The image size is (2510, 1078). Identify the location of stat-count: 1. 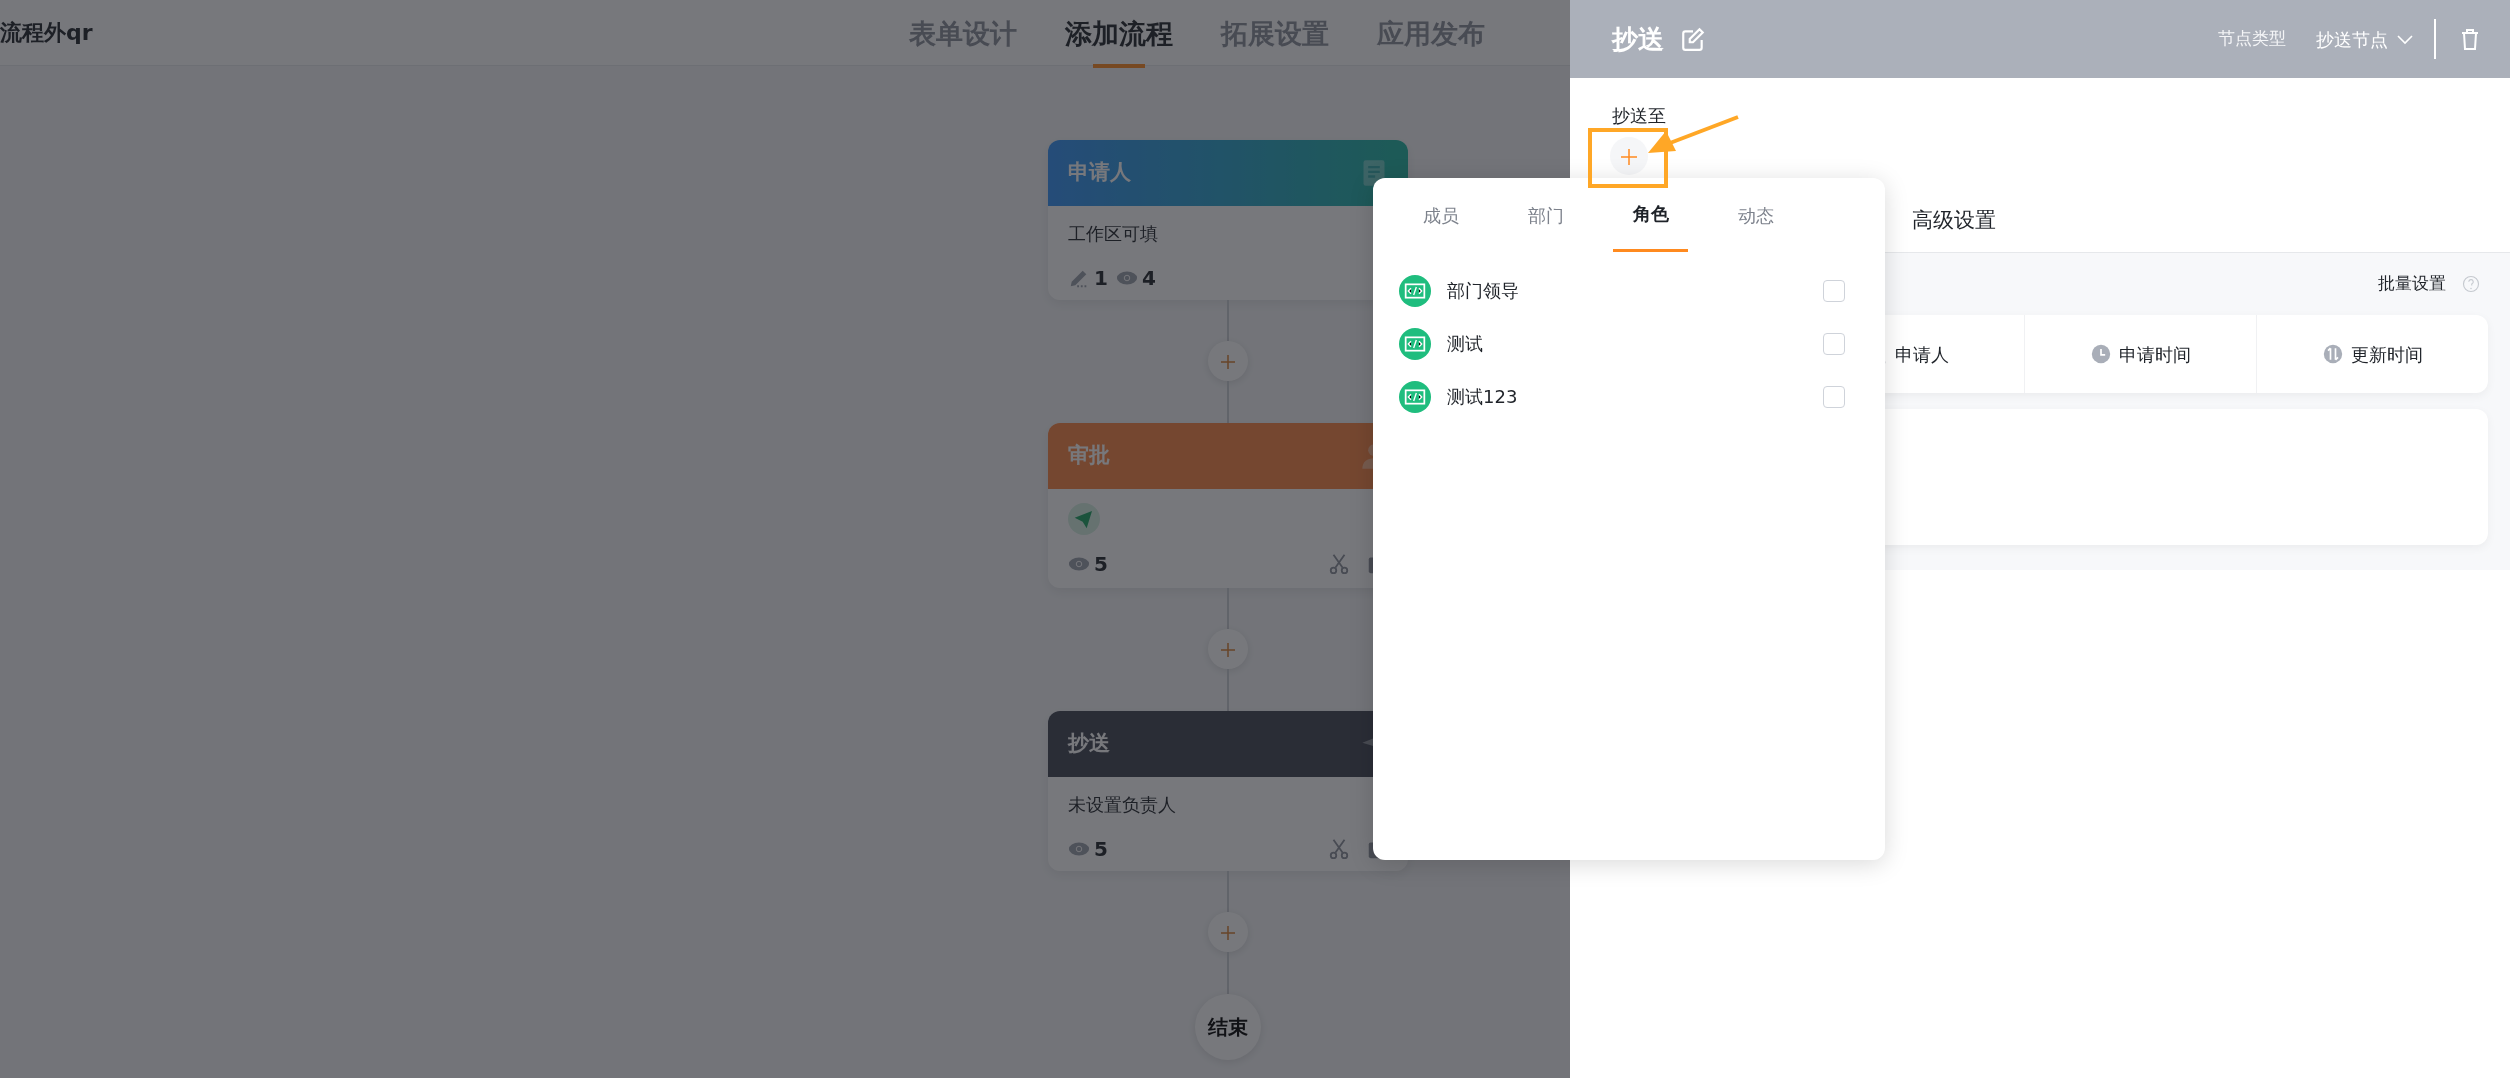
(1101, 278).